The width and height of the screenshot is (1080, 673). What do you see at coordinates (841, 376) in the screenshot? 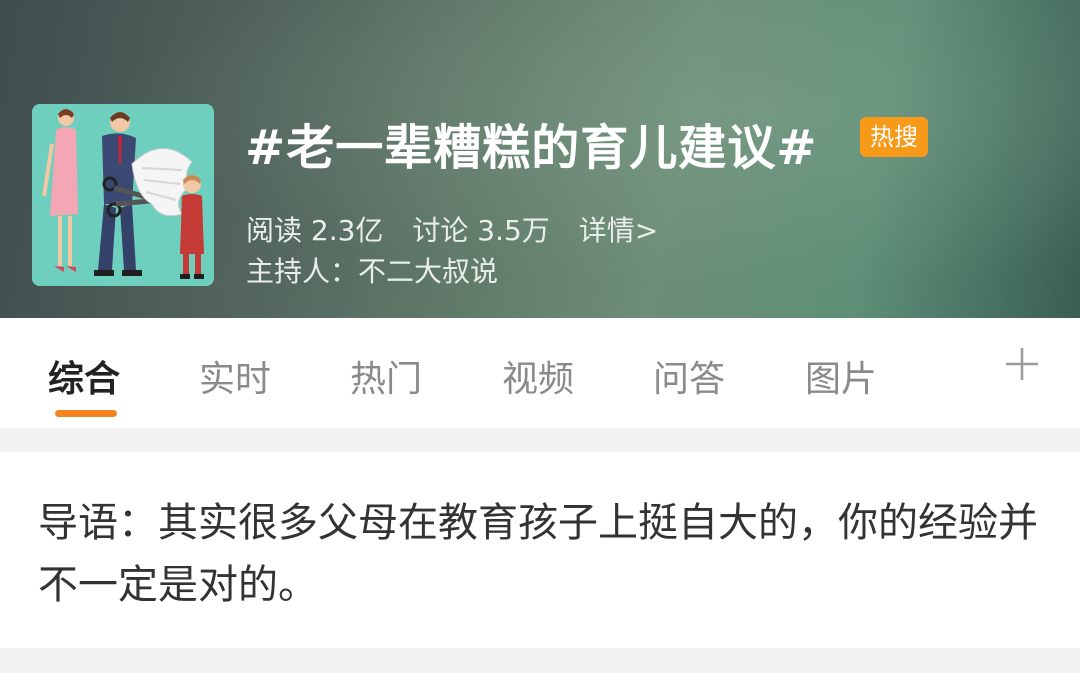
I see `tab-images: 图片` at bounding box center [841, 376].